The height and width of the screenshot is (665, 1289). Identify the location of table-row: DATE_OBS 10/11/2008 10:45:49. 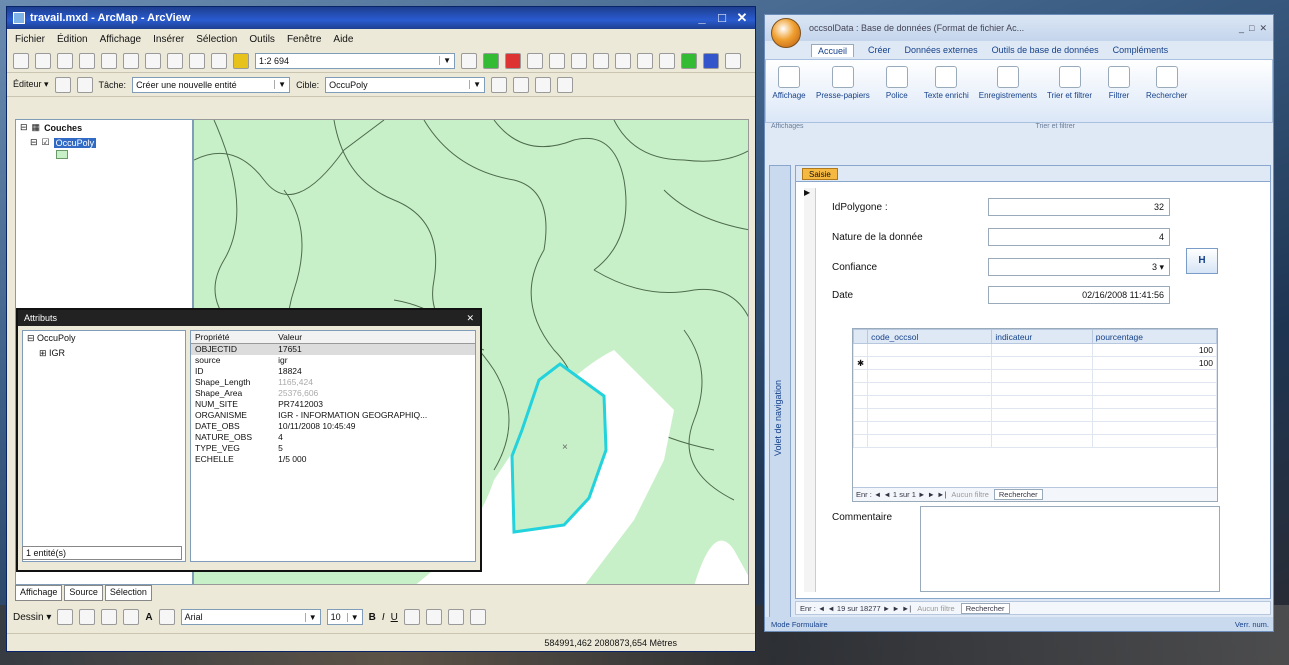
(333, 426).